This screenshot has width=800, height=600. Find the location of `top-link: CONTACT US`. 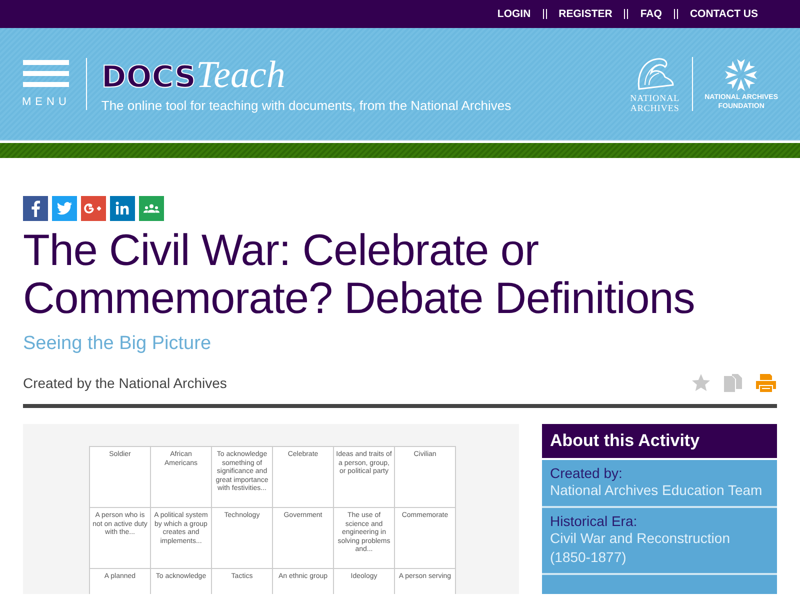

top-link: CONTACT US is located at coordinates (724, 14).